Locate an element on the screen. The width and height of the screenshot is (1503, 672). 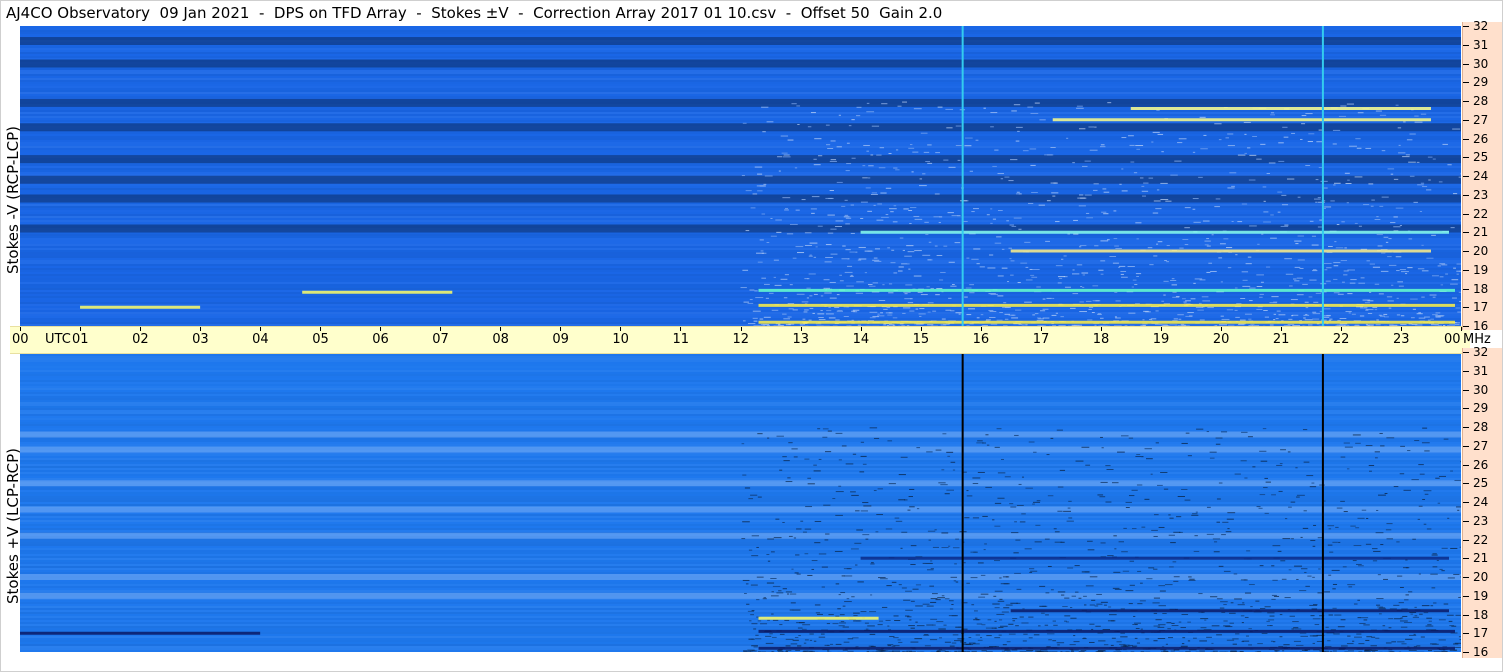
frequency-tickmark is located at coordinates (1466, 371).